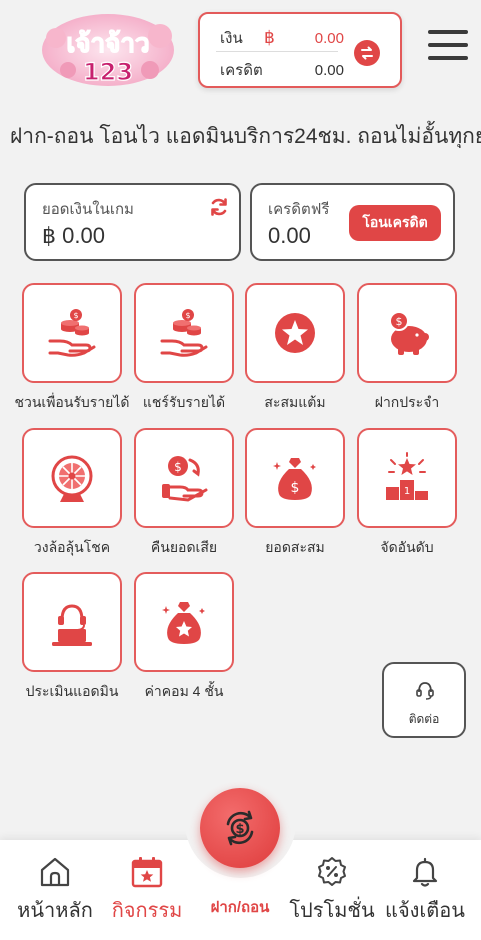 This screenshot has width=481, height=940. I want to click on tile-invite-friends: $, so click(72, 333).